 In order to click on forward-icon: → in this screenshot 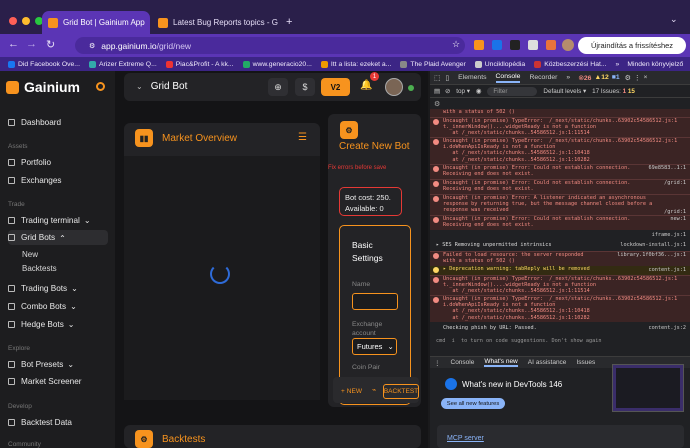, I will do `click(31, 44)`.